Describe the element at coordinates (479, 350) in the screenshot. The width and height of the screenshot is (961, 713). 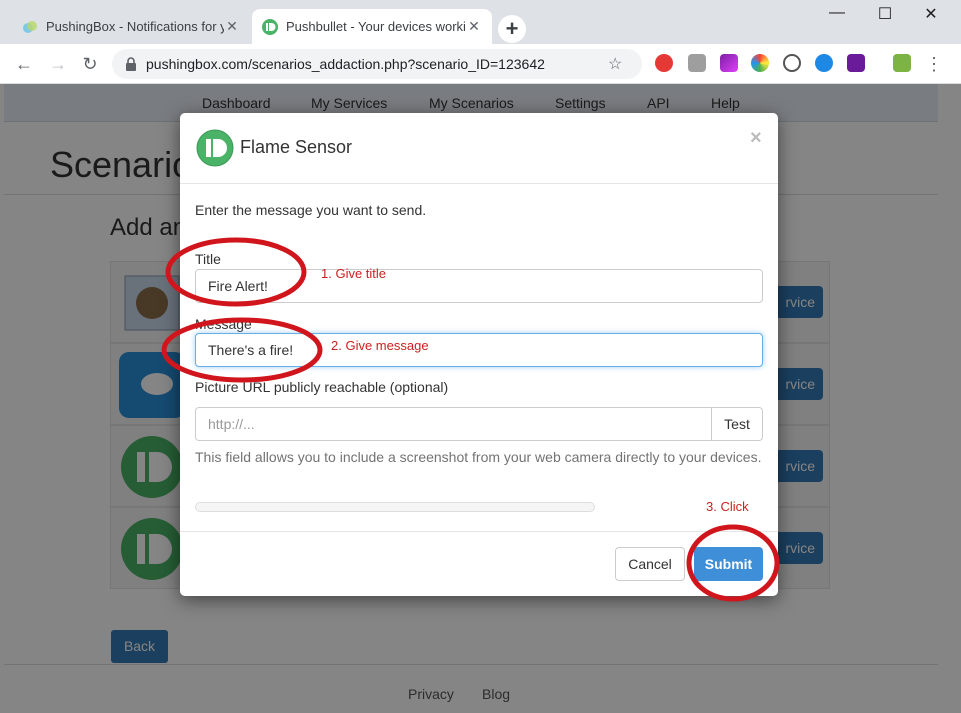
I see `message-input: There's a fire!` at that location.